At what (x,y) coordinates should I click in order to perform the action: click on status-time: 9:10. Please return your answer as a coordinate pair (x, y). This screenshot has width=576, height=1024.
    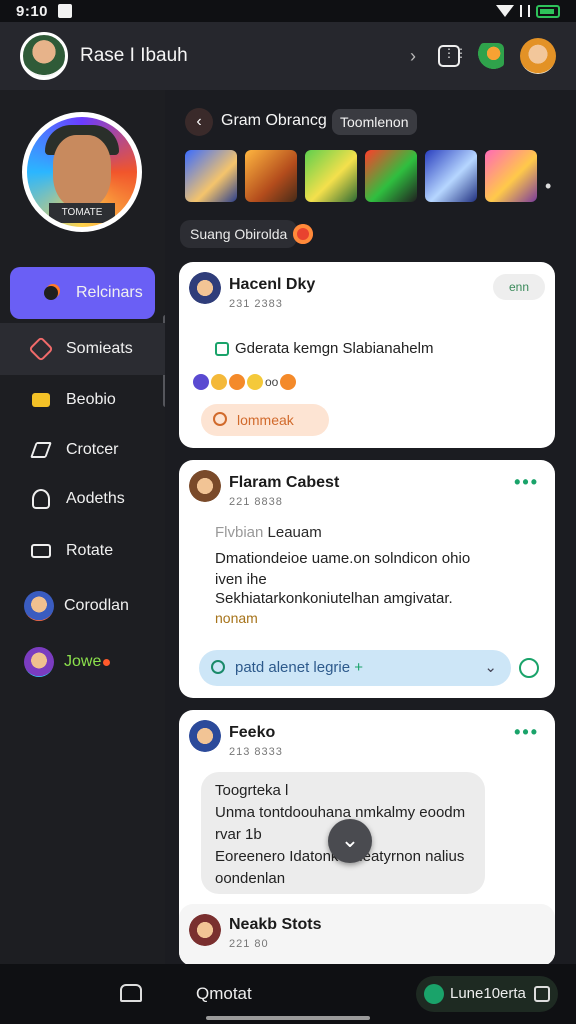
    Looking at the image, I should click on (32, 11).